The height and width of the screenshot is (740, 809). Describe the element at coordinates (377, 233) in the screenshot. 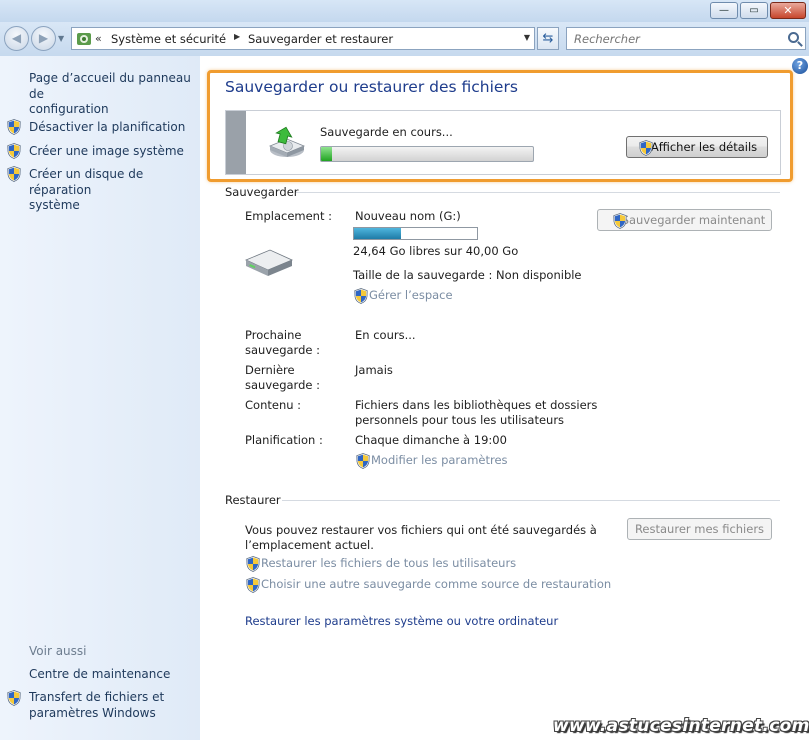

I see `disk-space-used` at that location.